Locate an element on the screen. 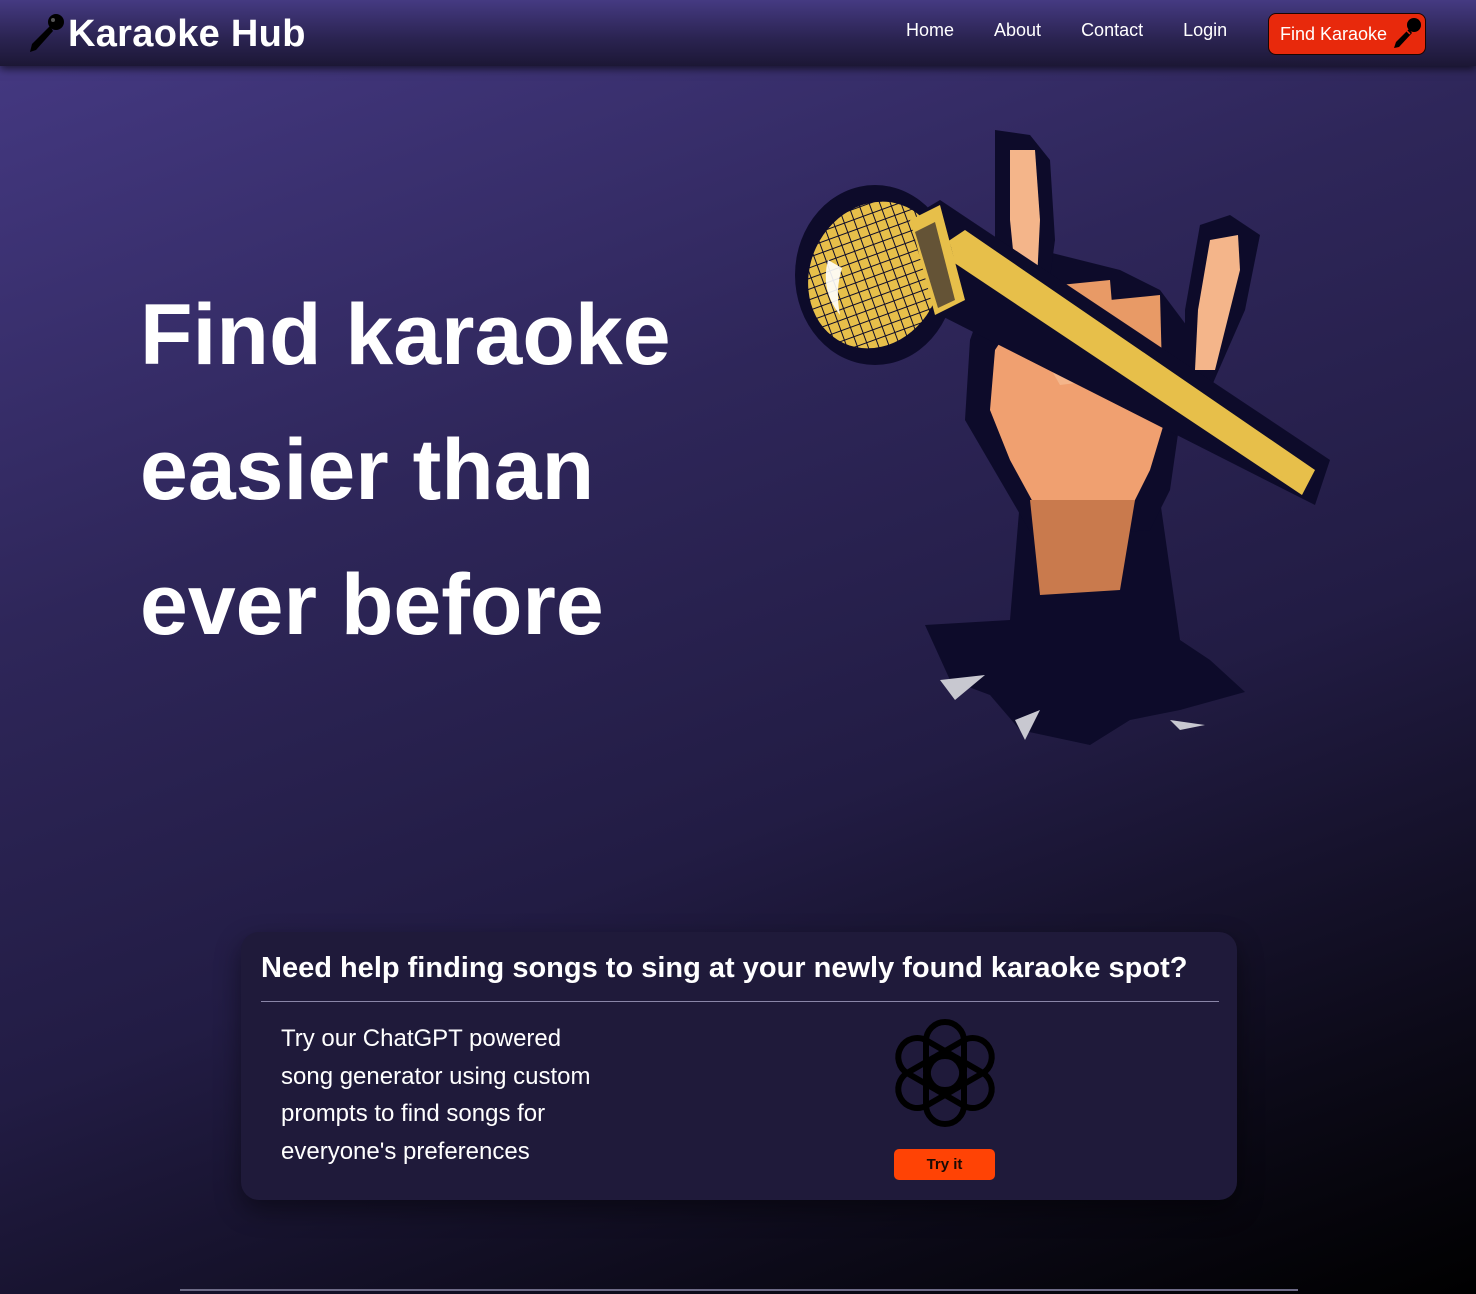 This screenshot has width=1476, height=1294. hero-title: Find karaoke easier than ever before is located at coordinates (460, 470).